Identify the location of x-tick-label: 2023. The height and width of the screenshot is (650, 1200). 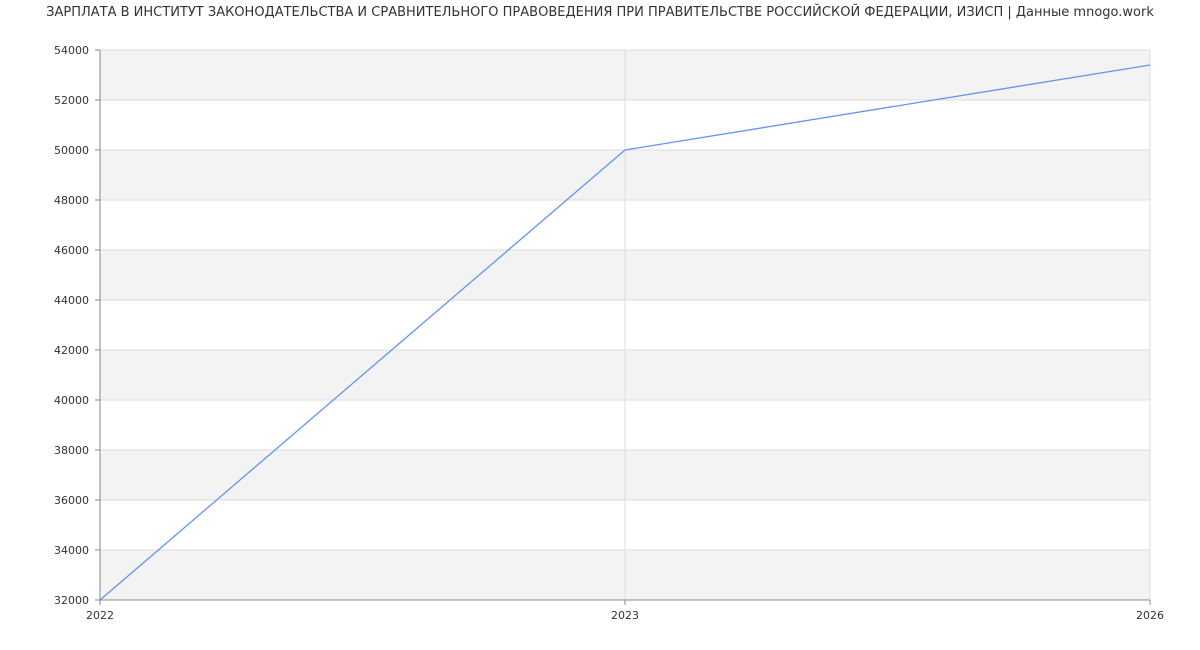
(625, 615).